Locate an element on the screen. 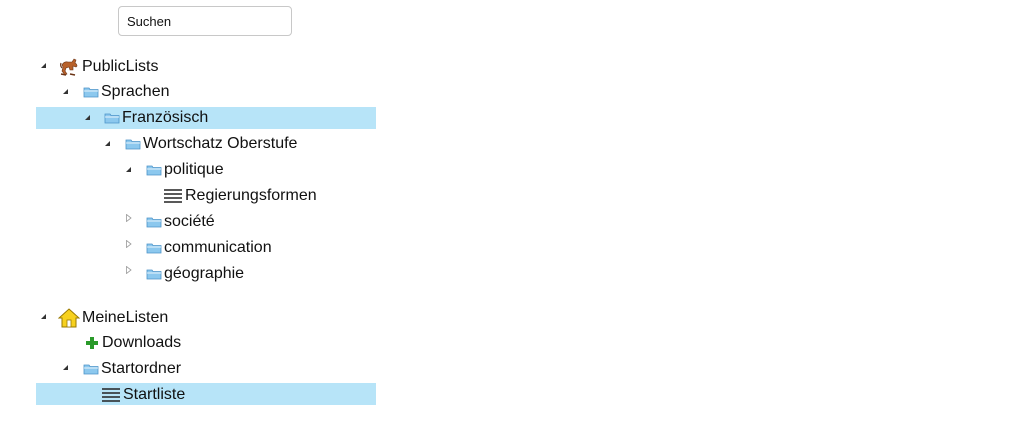 This screenshot has width=1018, height=422. selection-highlight-startliste is located at coordinates (206, 394).